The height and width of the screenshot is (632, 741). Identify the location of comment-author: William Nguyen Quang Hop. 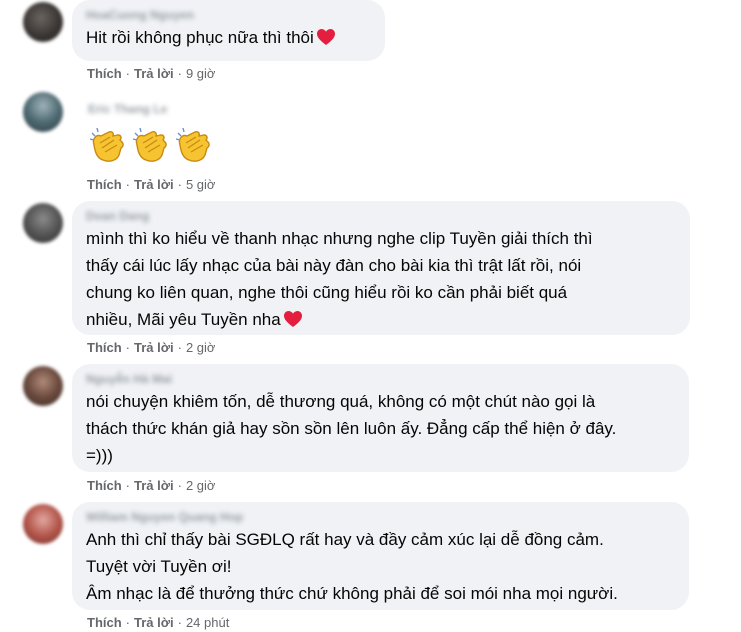
(164, 517).